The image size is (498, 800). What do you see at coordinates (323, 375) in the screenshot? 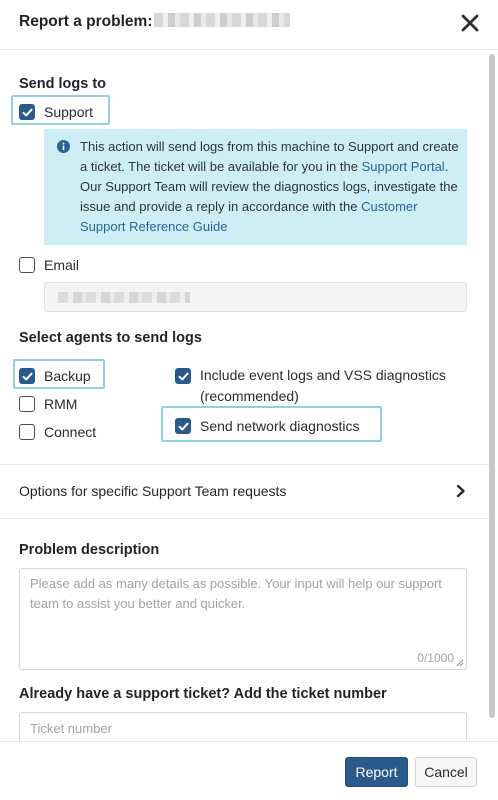
I see `event-logs-label-line-1: Include event logs and VSS diagnostics` at bounding box center [323, 375].